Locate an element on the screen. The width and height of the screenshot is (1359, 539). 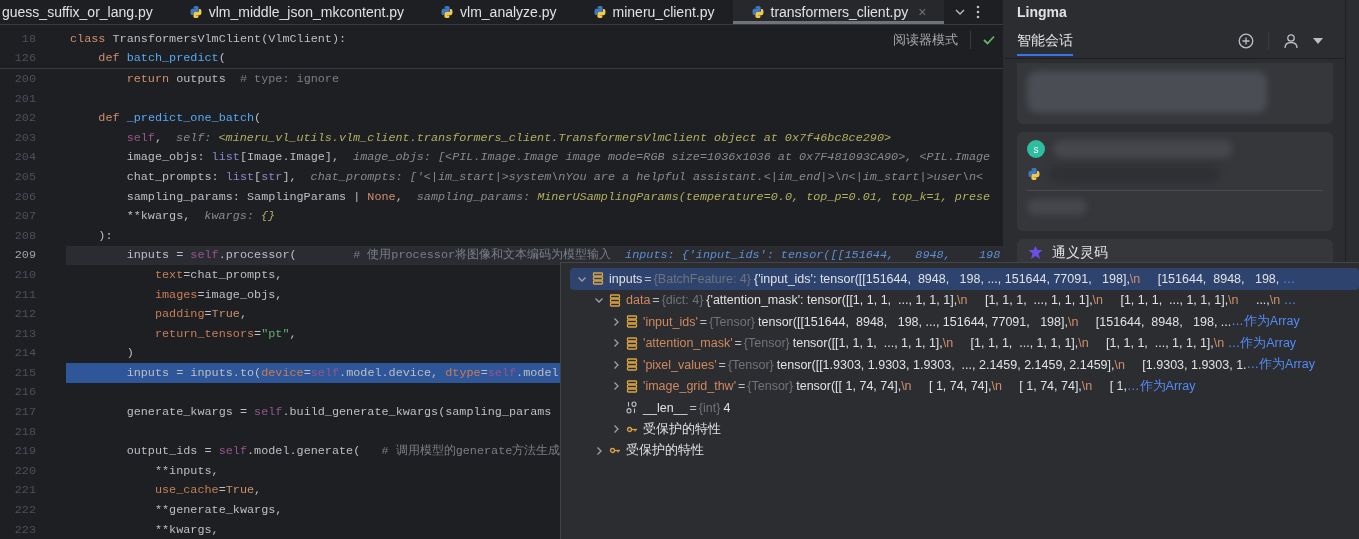
variable-name: 'input_ids' is located at coordinates (670, 321).